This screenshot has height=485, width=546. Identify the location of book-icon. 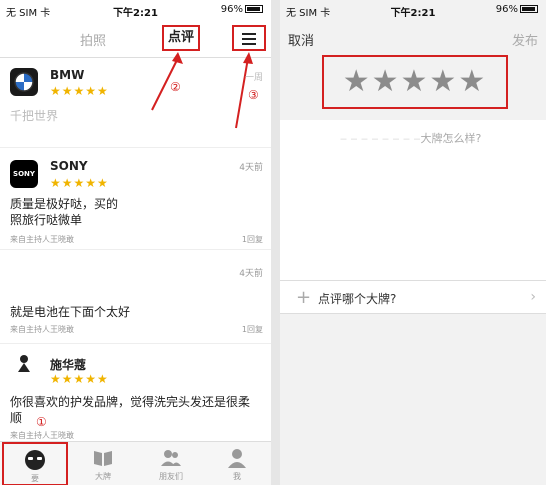
(103, 458).